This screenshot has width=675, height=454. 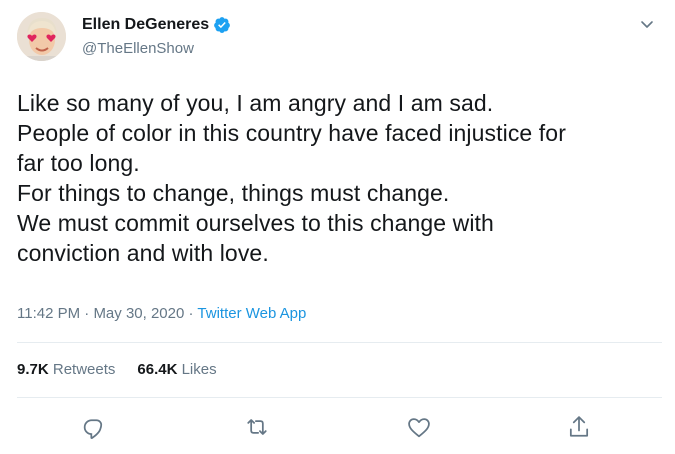 I want to click on likes-count: 66.4K, so click(x=157, y=369).